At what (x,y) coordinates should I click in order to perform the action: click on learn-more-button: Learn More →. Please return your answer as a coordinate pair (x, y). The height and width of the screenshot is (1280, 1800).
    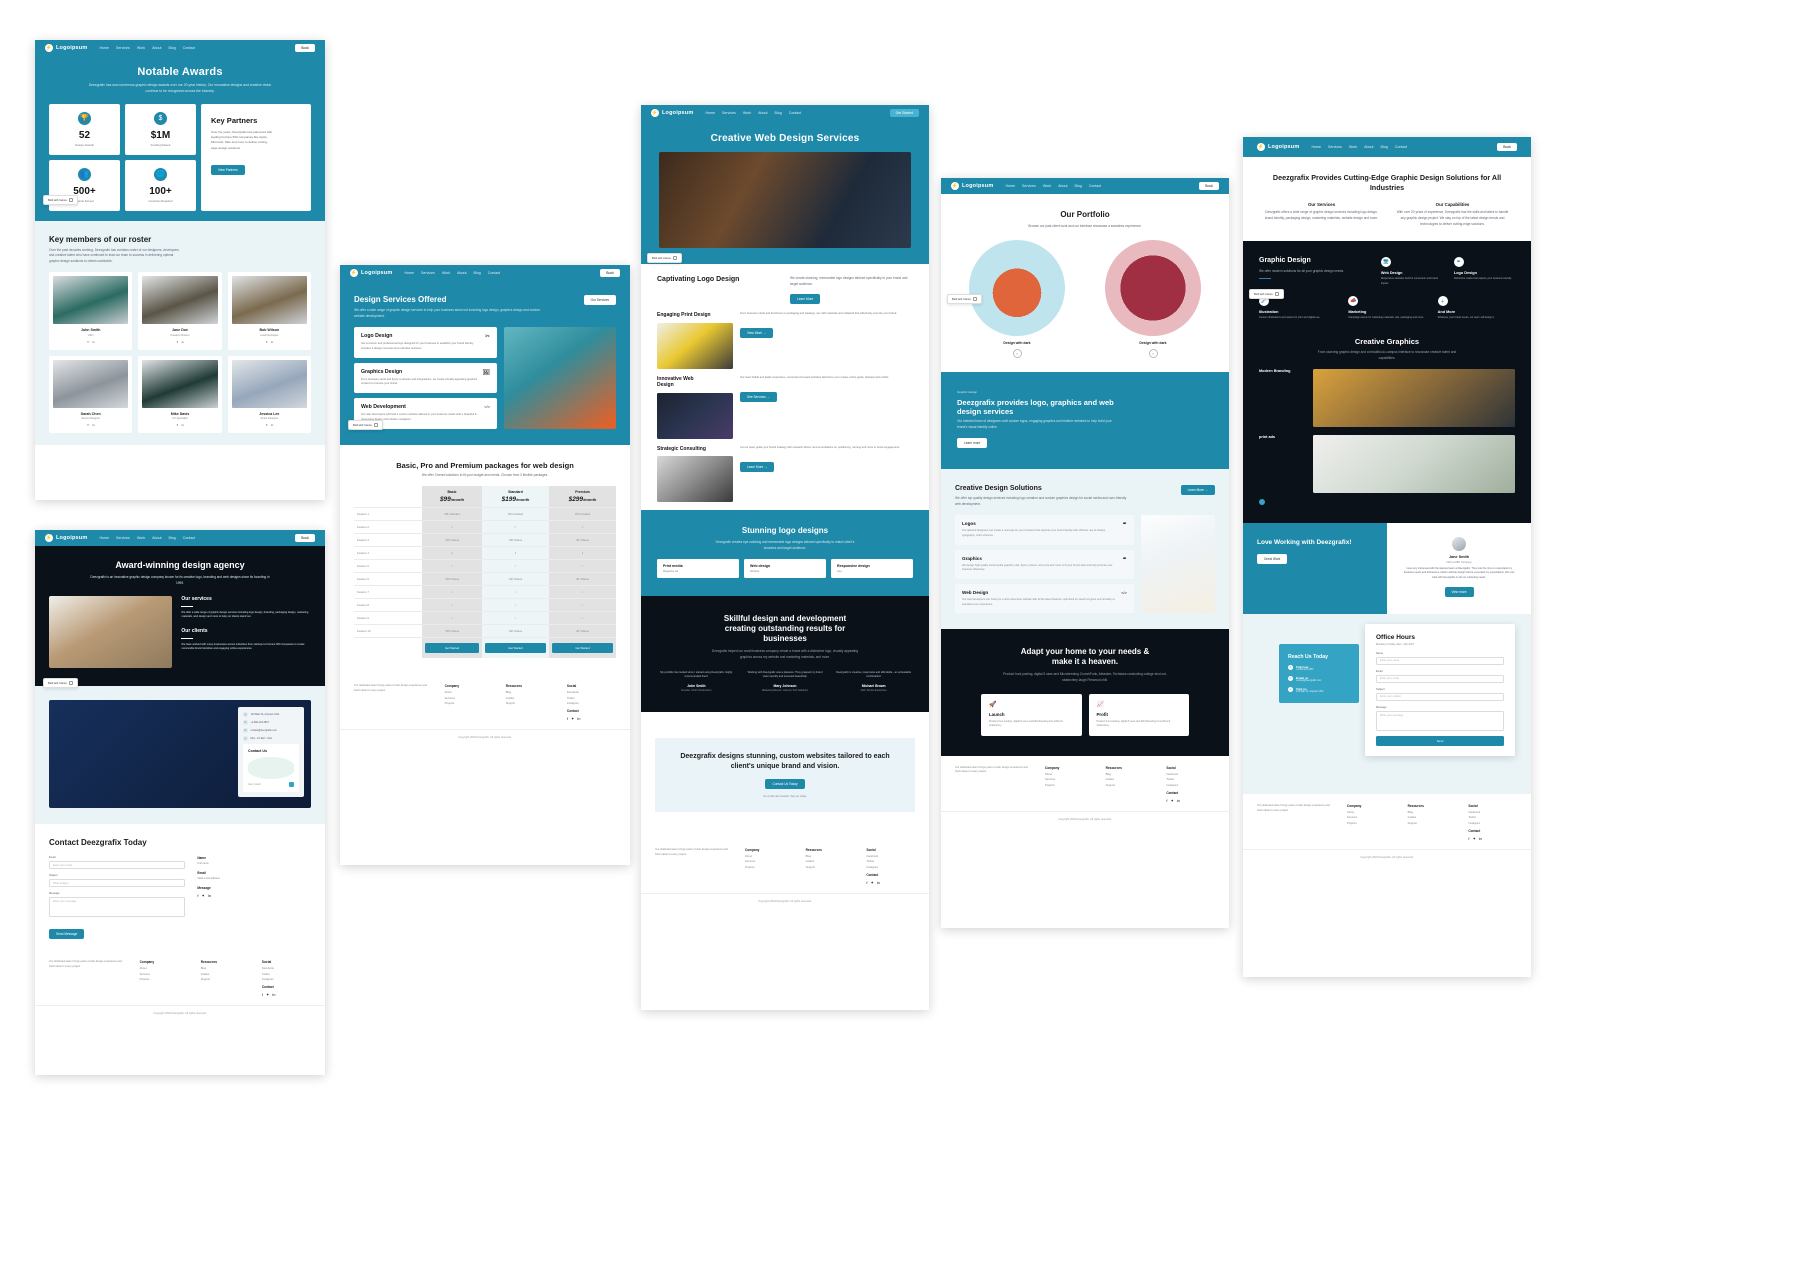
    Looking at the image, I should click on (1197, 489).